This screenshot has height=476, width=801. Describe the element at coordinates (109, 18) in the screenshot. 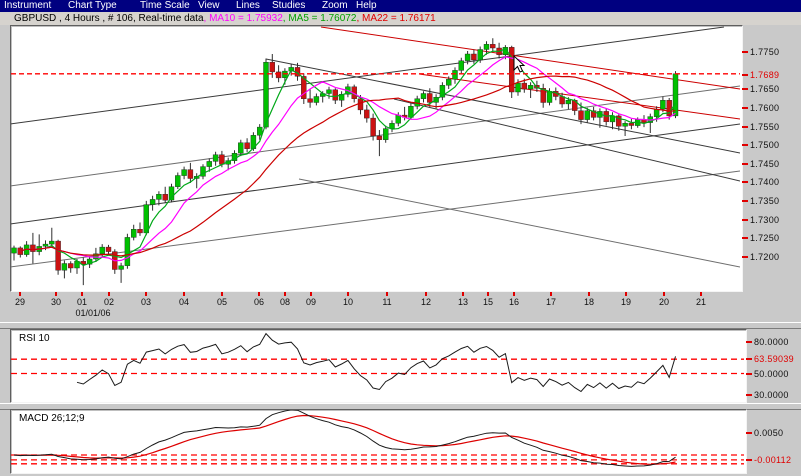

I see `chart-title: GBPUSD , 4 Hours , # 106, Real-time data` at that location.